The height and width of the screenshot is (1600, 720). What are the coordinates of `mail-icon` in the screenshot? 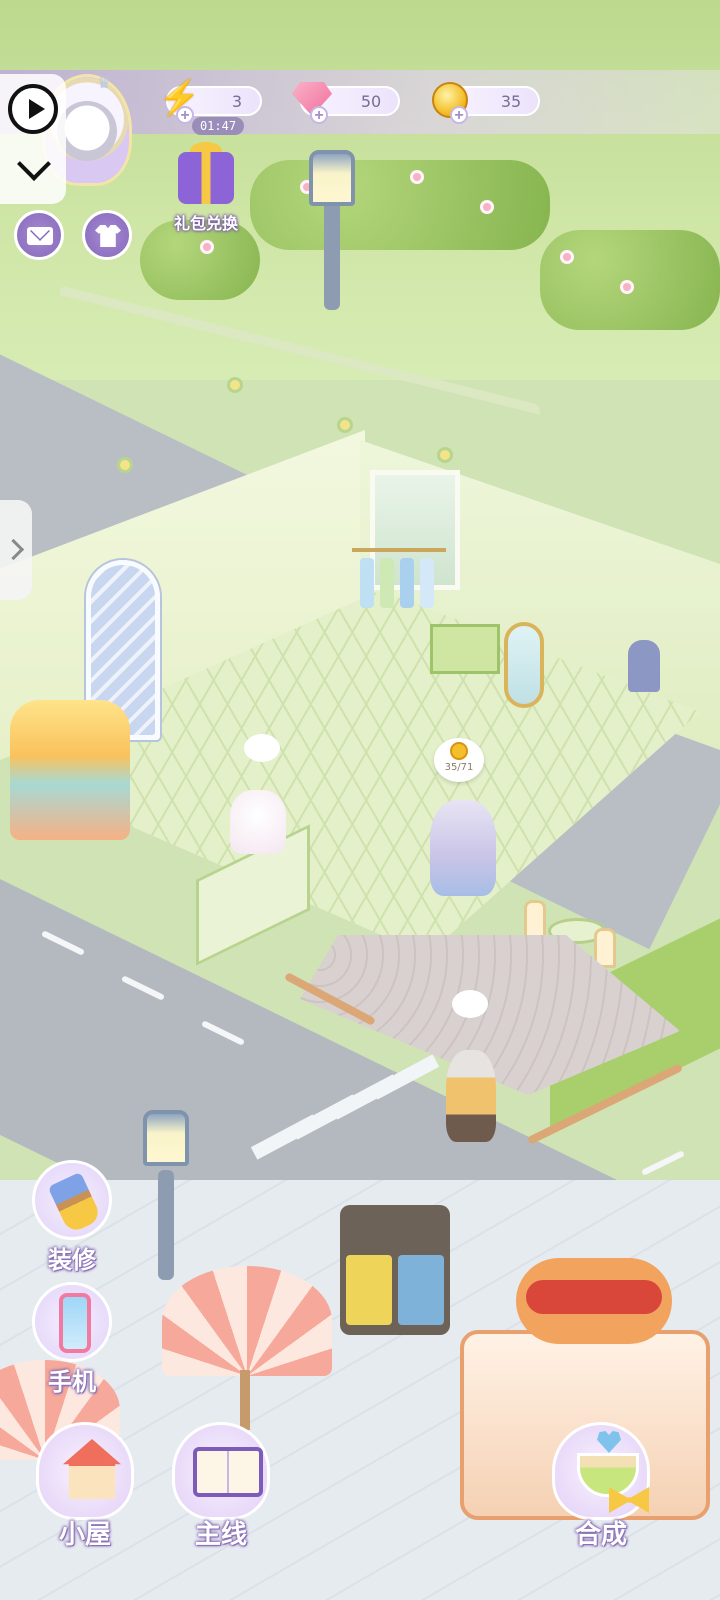 It's located at (40, 236).